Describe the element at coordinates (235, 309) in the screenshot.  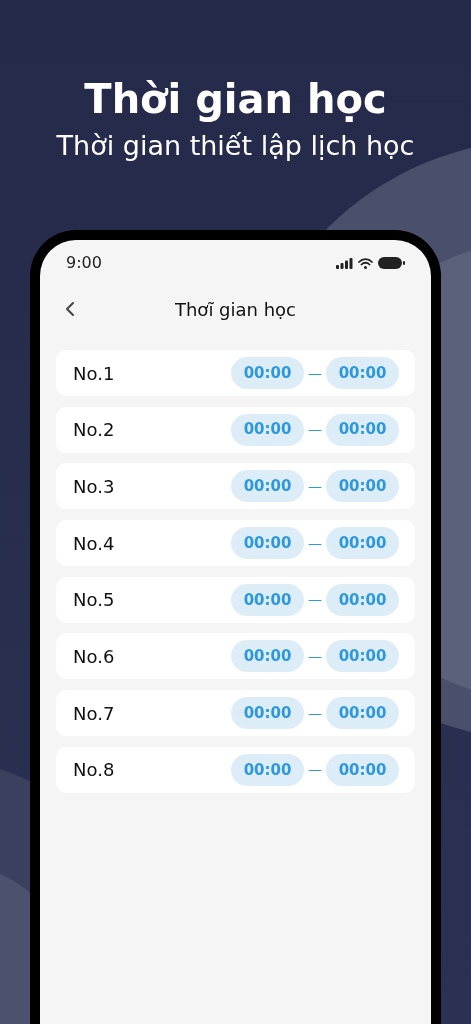
I see `nav-title: Thơĩ gian học` at that location.